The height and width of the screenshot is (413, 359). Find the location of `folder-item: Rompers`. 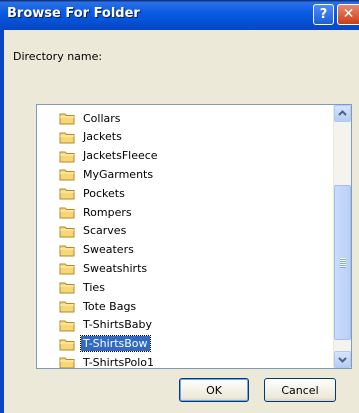

folder-item: Rompers is located at coordinates (96, 212).